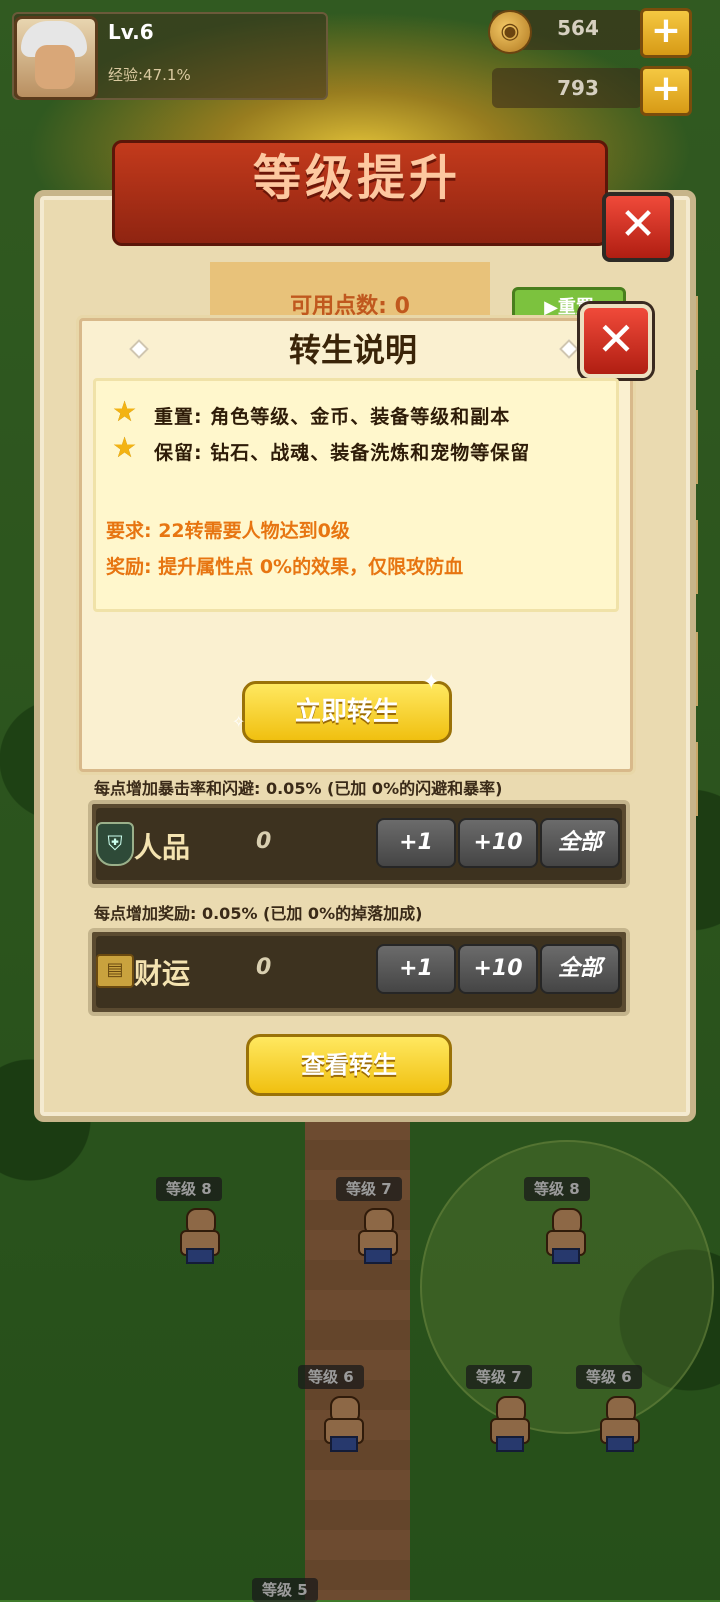 The width and height of the screenshot is (720, 1602). What do you see at coordinates (258, 913) in the screenshot?
I see `fortune-description: 每点增加奖励: 0.05% (已加 0%的掉落加成)` at bounding box center [258, 913].